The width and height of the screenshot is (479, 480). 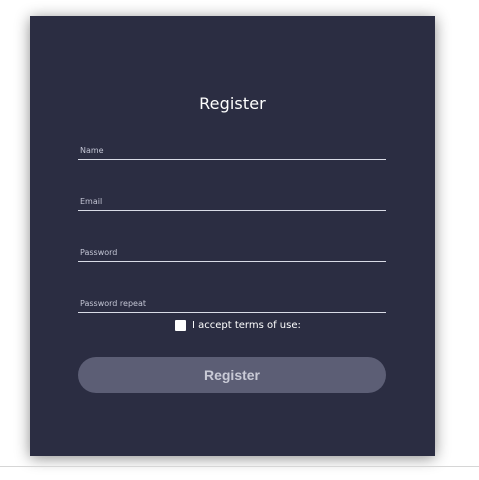 I want to click on password-repeat-input, so click(x=232, y=303).